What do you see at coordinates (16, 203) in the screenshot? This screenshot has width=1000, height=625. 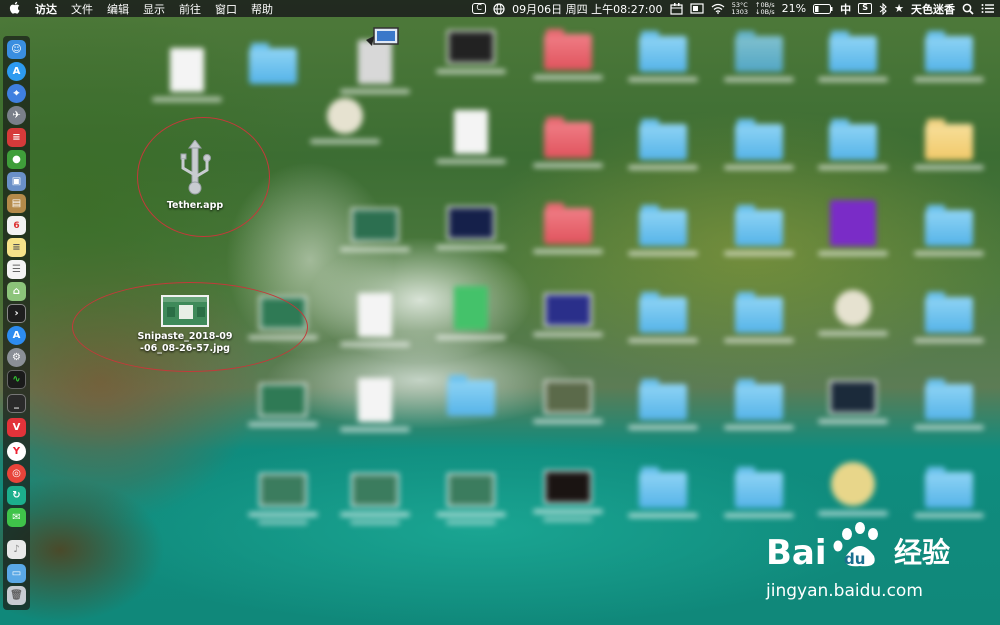 I see `notes-icon: ▤` at bounding box center [16, 203].